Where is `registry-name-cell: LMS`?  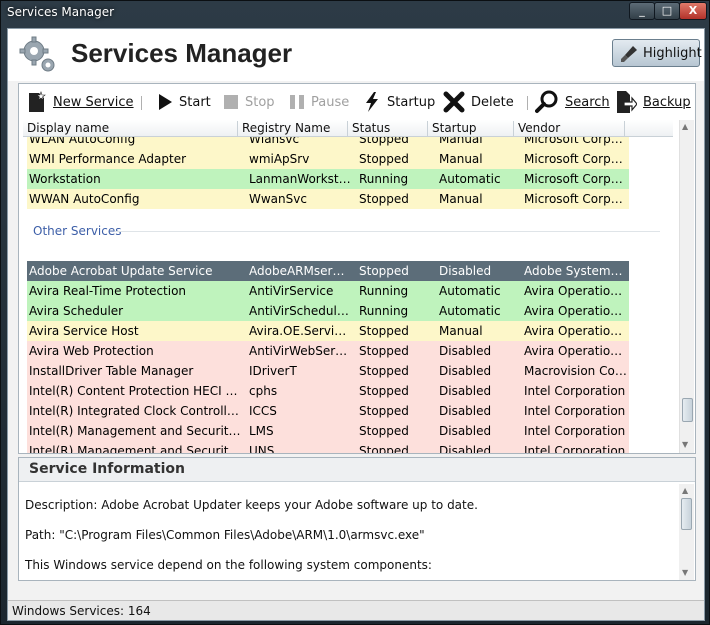 registry-name-cell: LMS is located at coordinates (261, 431).